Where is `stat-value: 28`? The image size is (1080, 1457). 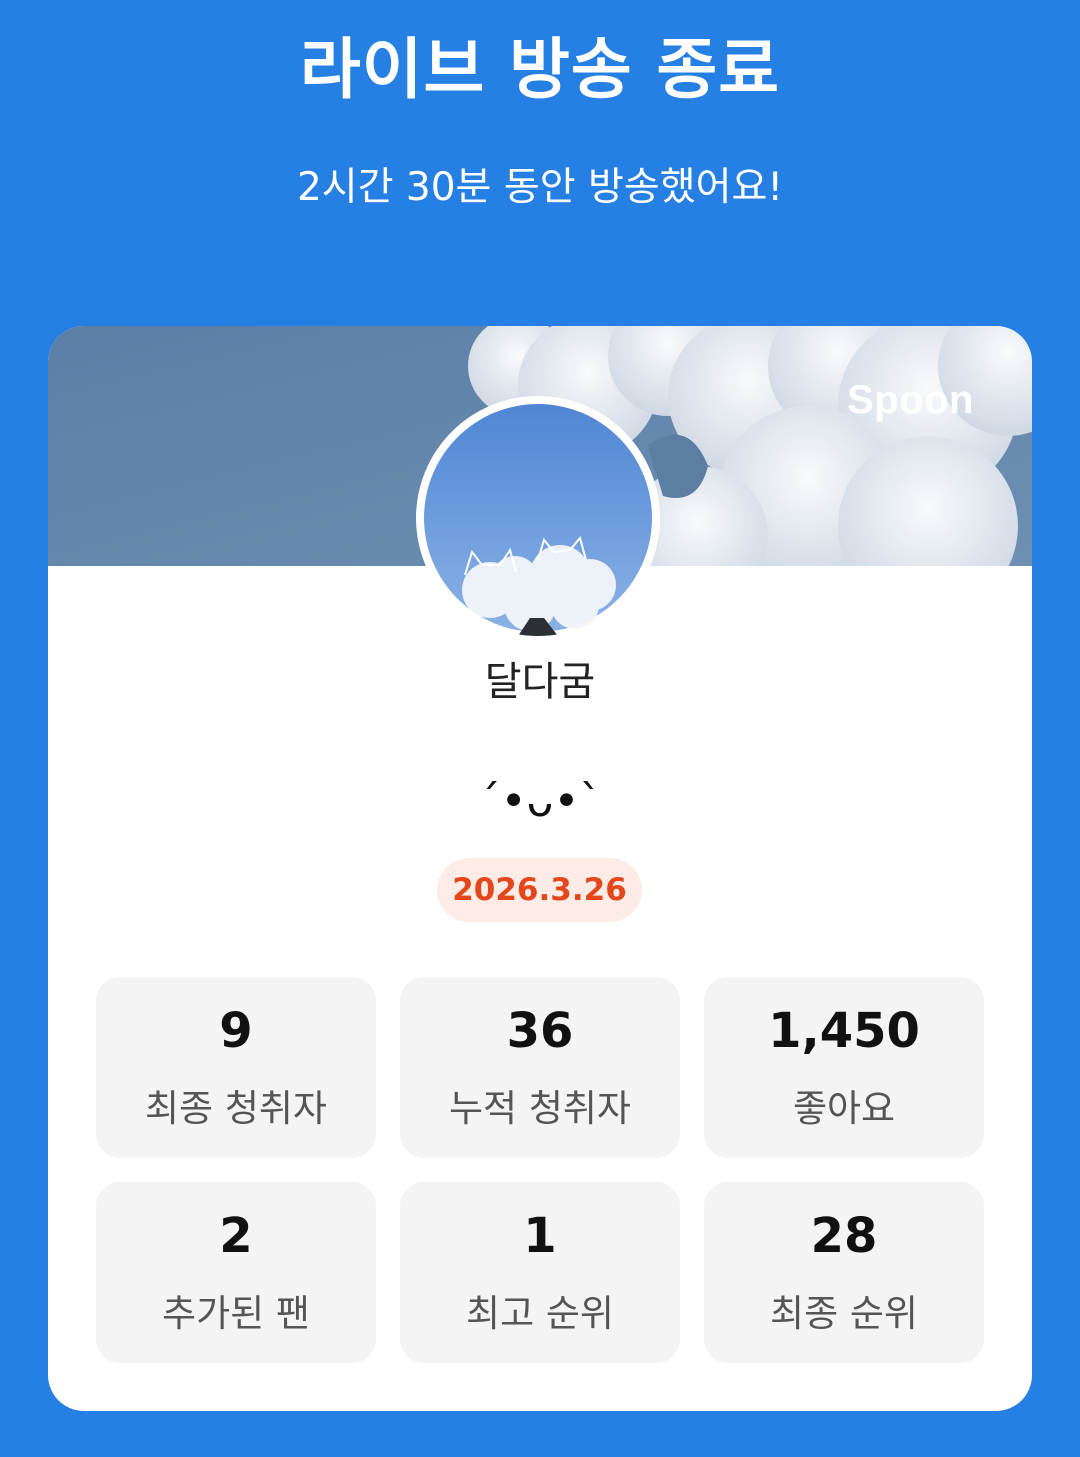 stat-value: 28 is located at coordinates (844, 1236).